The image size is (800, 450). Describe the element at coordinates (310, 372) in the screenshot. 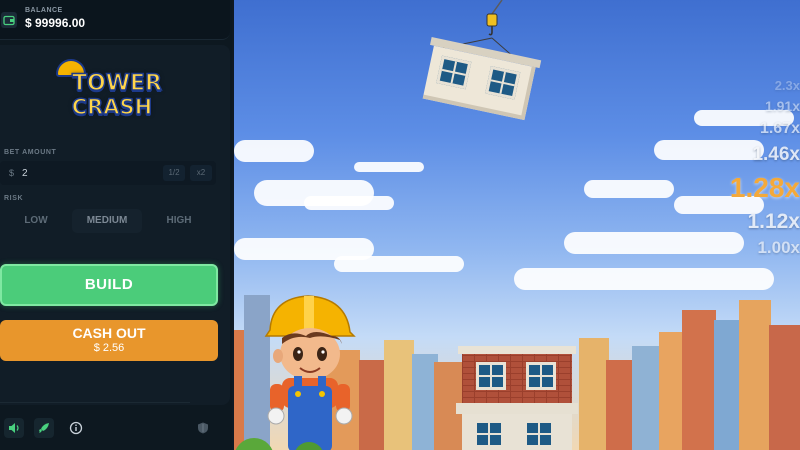

I see `builder-character` at that location.